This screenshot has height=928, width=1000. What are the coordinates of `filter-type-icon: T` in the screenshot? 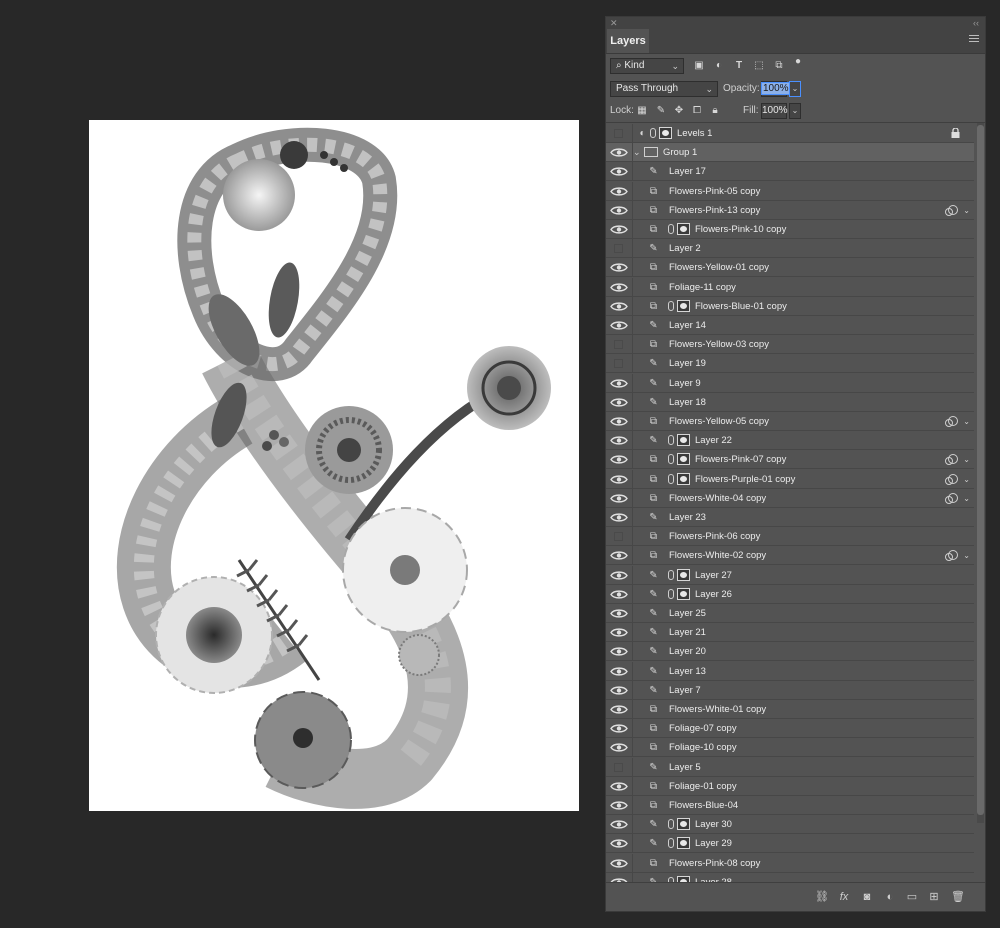 It's located at (739, 66).